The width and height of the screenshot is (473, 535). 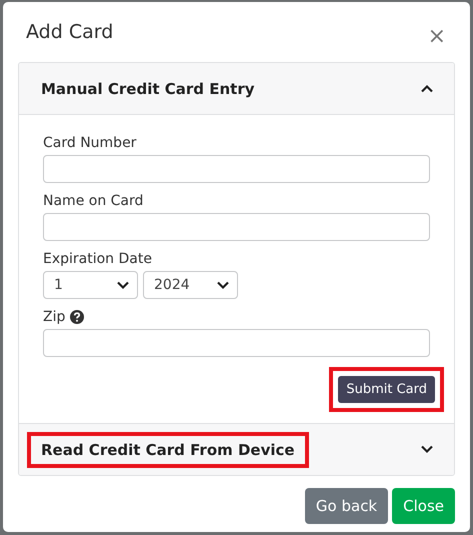 I want to click on submit-button: Submit Card, so click(x=386, y=389).